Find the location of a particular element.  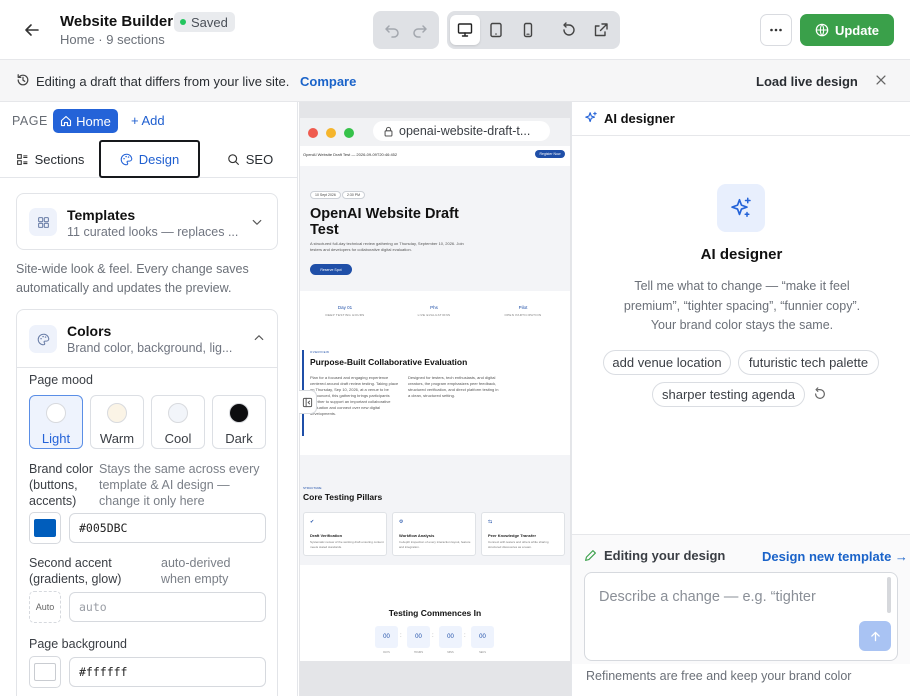

more-options-button is located at coordinates (776, 30).